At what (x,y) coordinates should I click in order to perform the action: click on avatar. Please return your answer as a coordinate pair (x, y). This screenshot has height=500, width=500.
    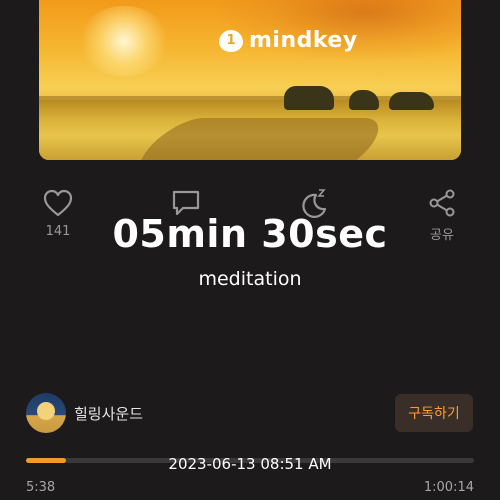
    Looking at the image, I should click on (46, 413).